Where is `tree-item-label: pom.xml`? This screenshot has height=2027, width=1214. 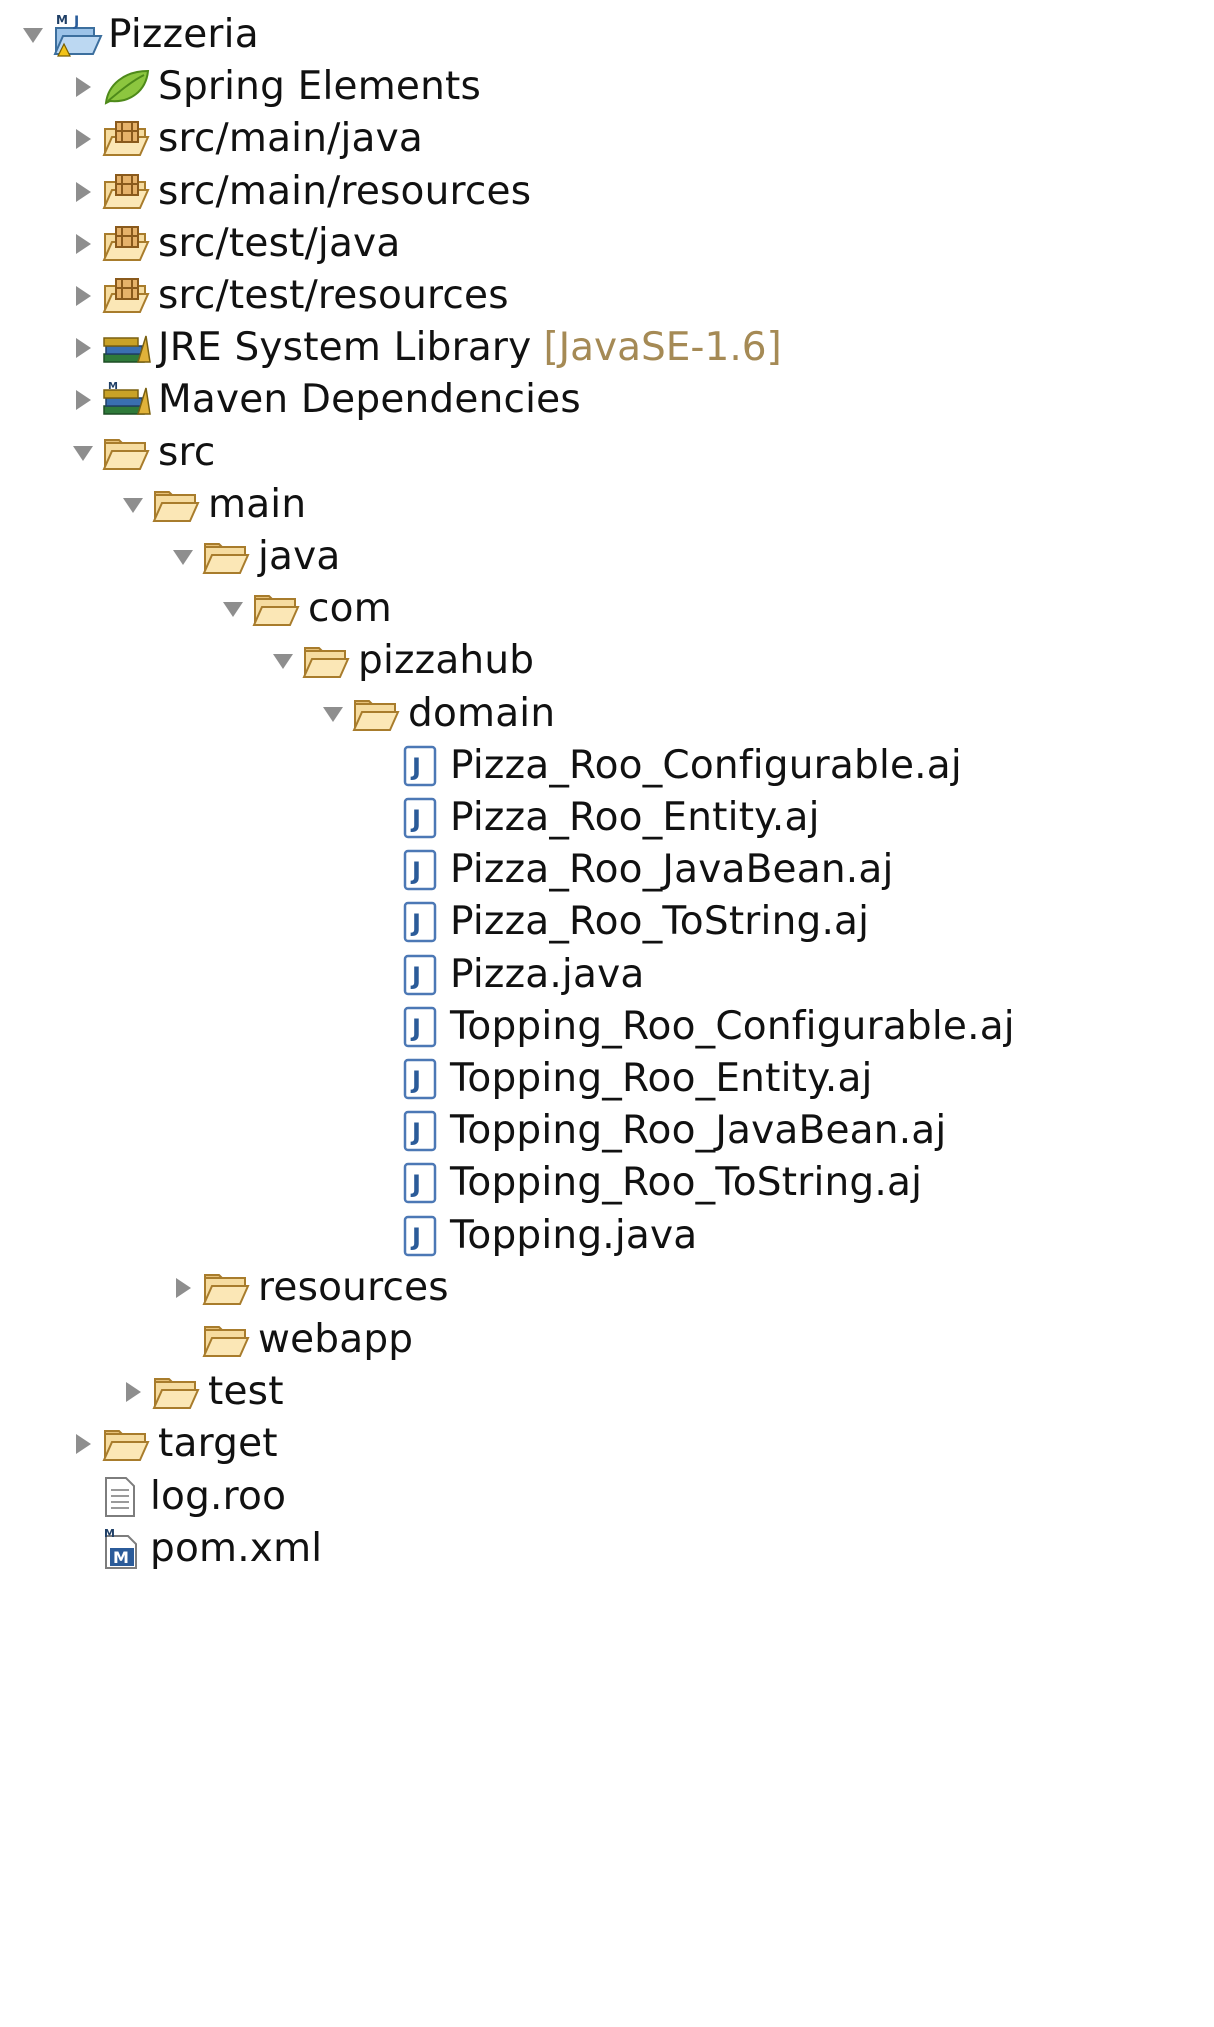 tree-item-label: pom.xml is located at coordinates (236, 1548).